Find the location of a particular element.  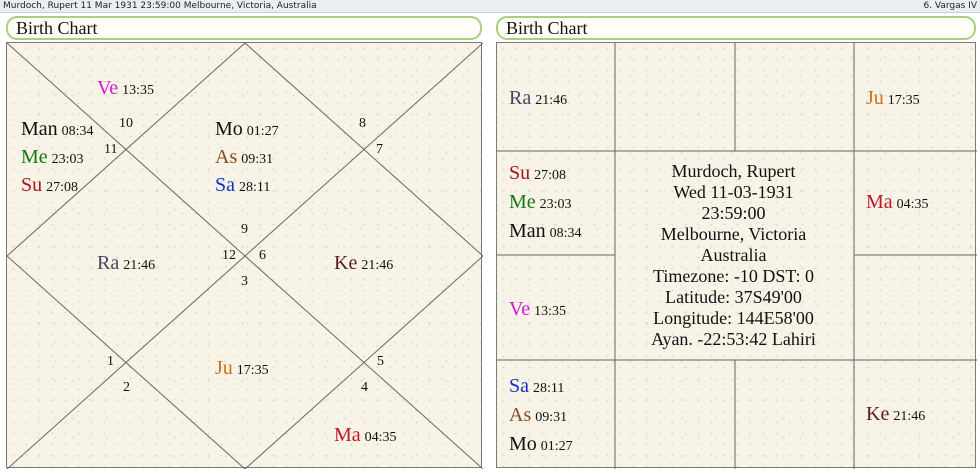

ascendant-degree: 09:31 is located at coordinates (257, 159).